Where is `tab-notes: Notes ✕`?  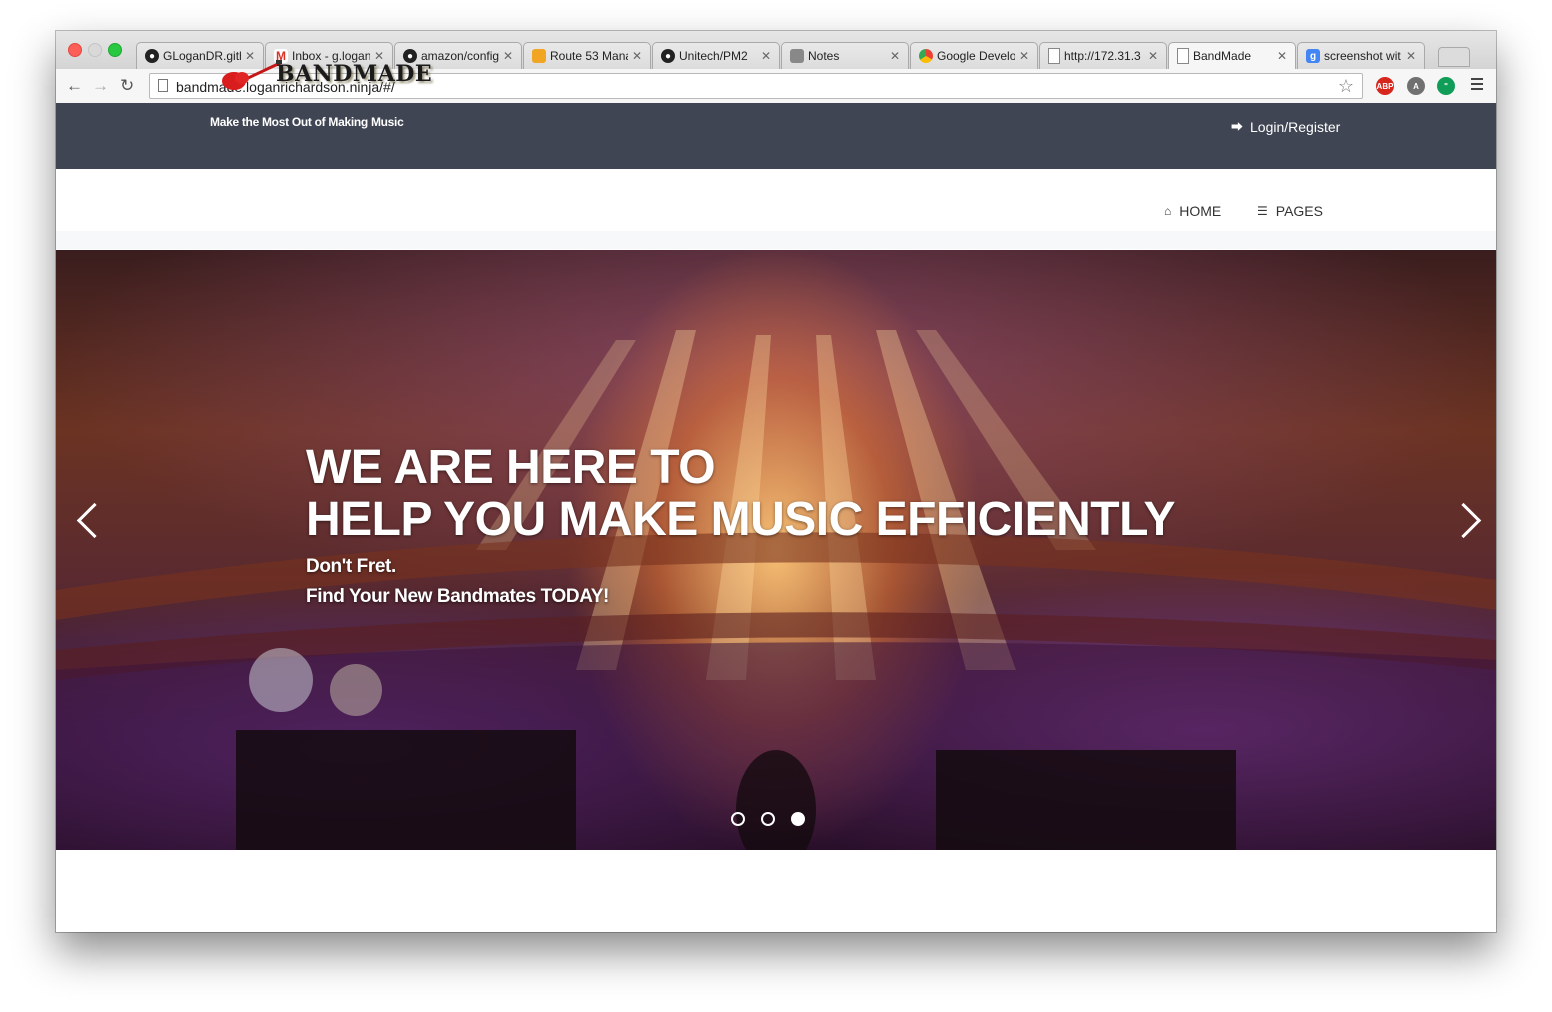 tab-notes: Notes ✕ is located at coordinates (845, 55).